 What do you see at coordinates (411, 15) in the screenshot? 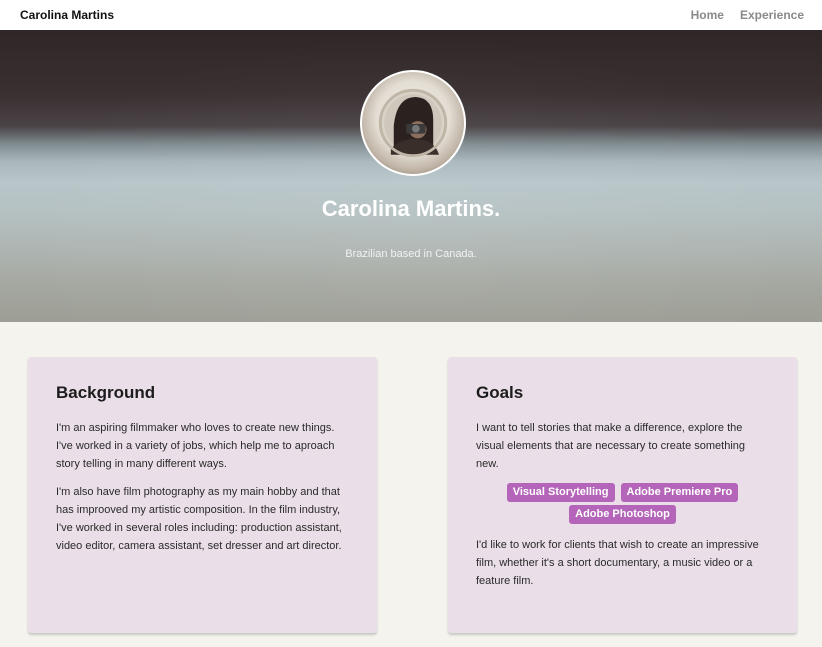
I see `navbar: Carolina Martins Home Experience` at bounding box center [411, 15].